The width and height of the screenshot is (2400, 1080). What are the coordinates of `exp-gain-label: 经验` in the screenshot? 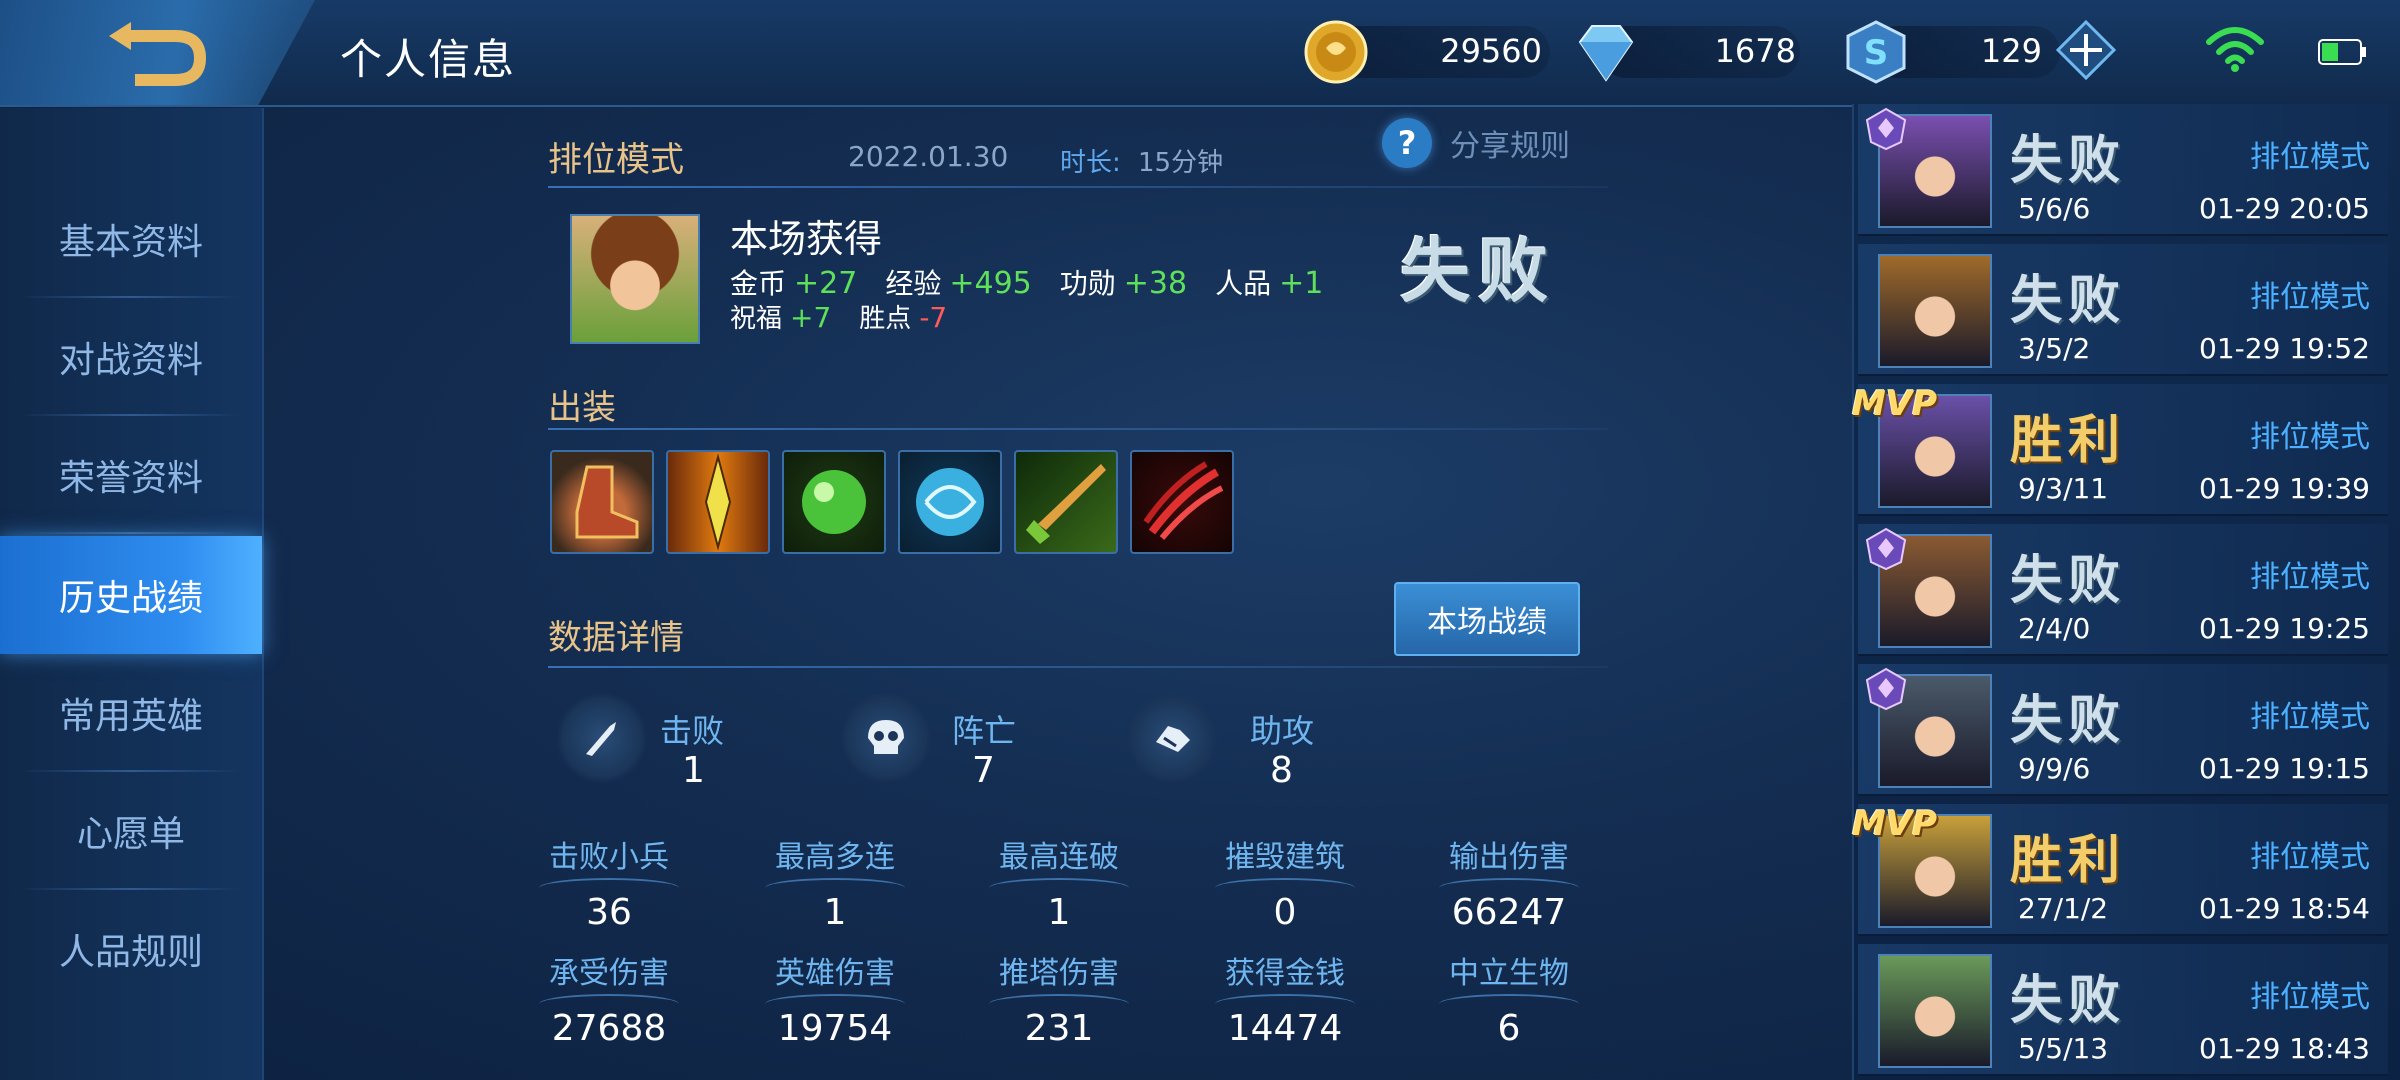 It's located at (913, 283).